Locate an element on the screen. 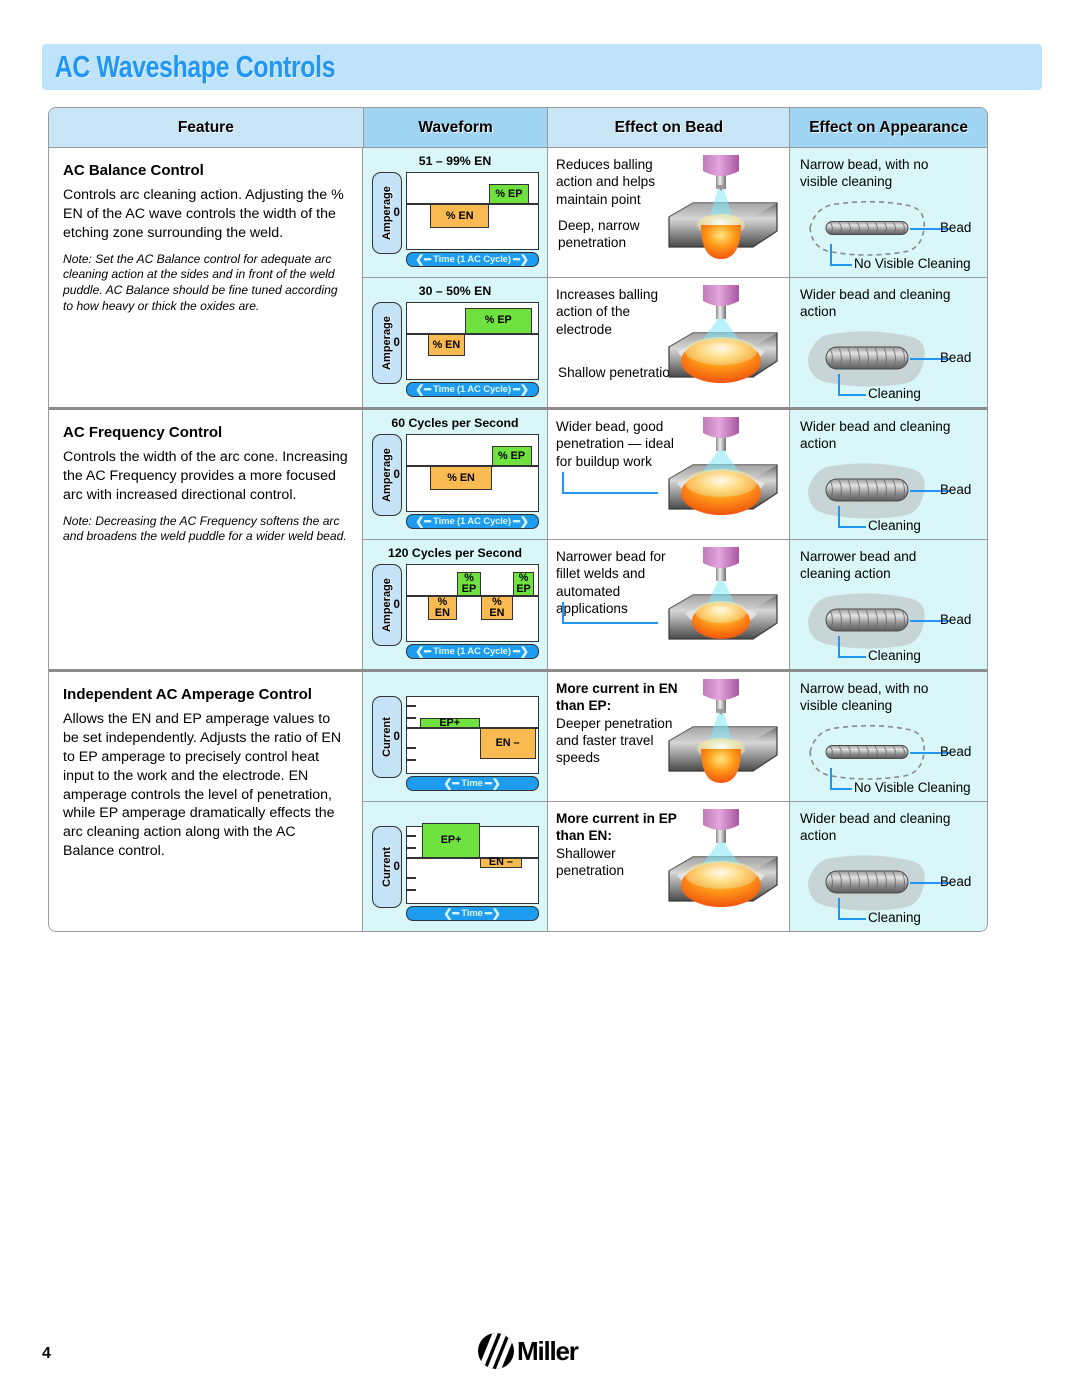  cleaning-label: Cleaning is located at coordinates (894, 655).